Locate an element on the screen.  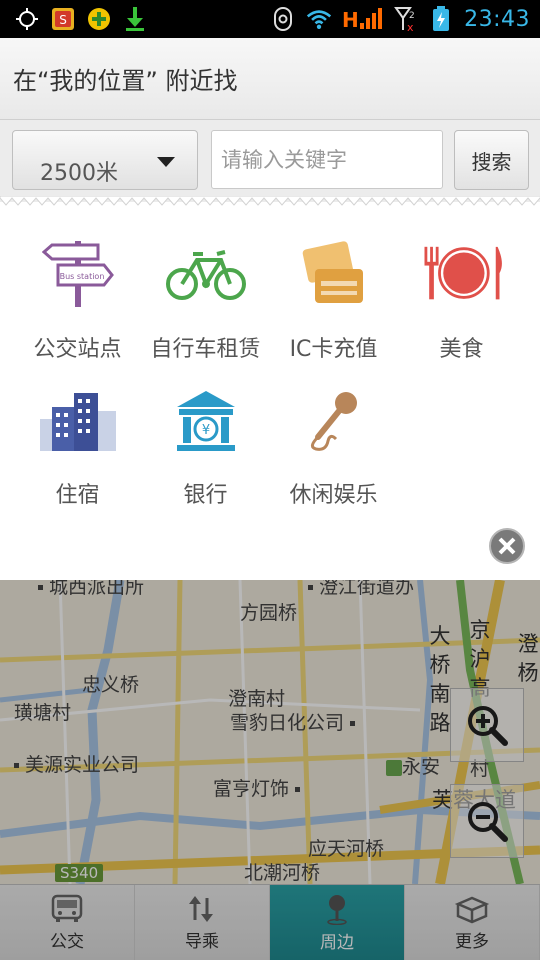
map-road-label: 大桥南路 is located at coordinates (440, 679).